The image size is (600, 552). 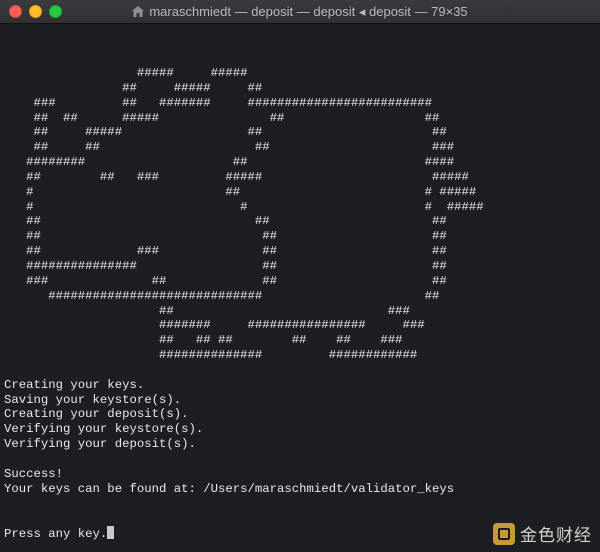 What do you see at coordinates (203, 340) in the screenshot?
I see `ascii-art-line: ## ## ## ## ## ###` at bounding box center [203, 340].